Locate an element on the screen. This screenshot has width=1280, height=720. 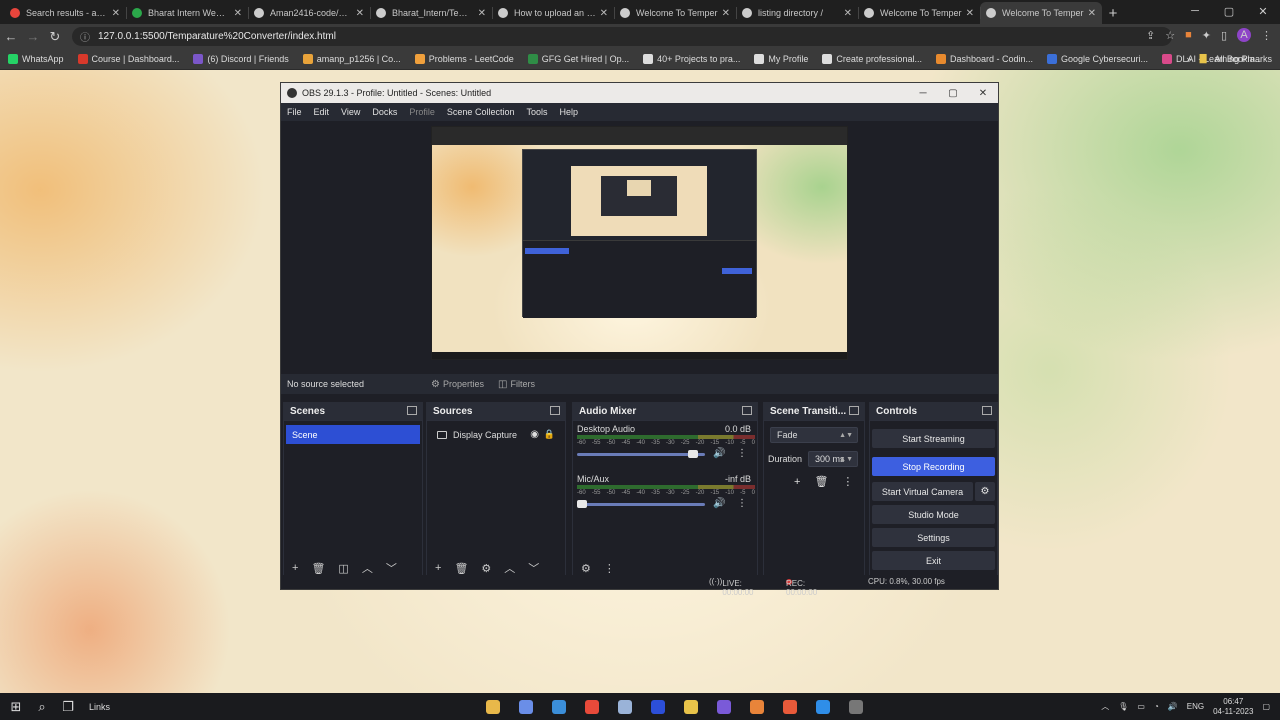
menu-icon: ⋮ is located at coordinates (1266, 35).